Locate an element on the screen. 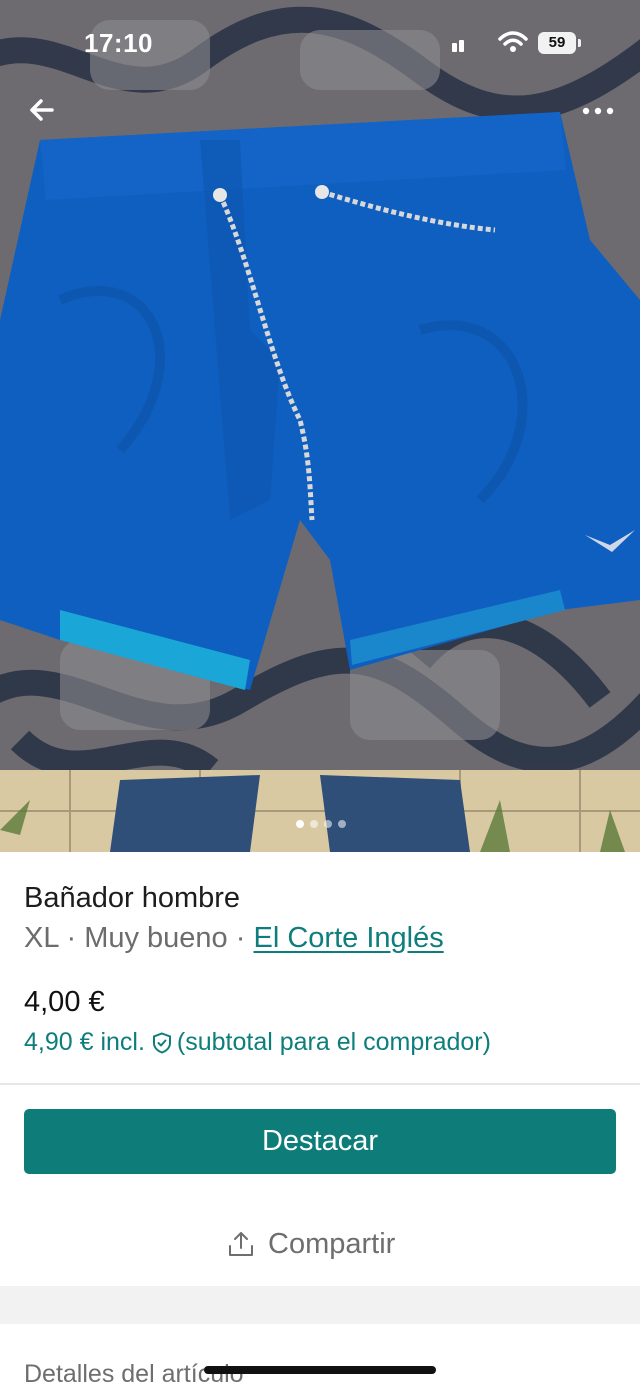  share-button: Compartir is located at coordinates (310, 1244).